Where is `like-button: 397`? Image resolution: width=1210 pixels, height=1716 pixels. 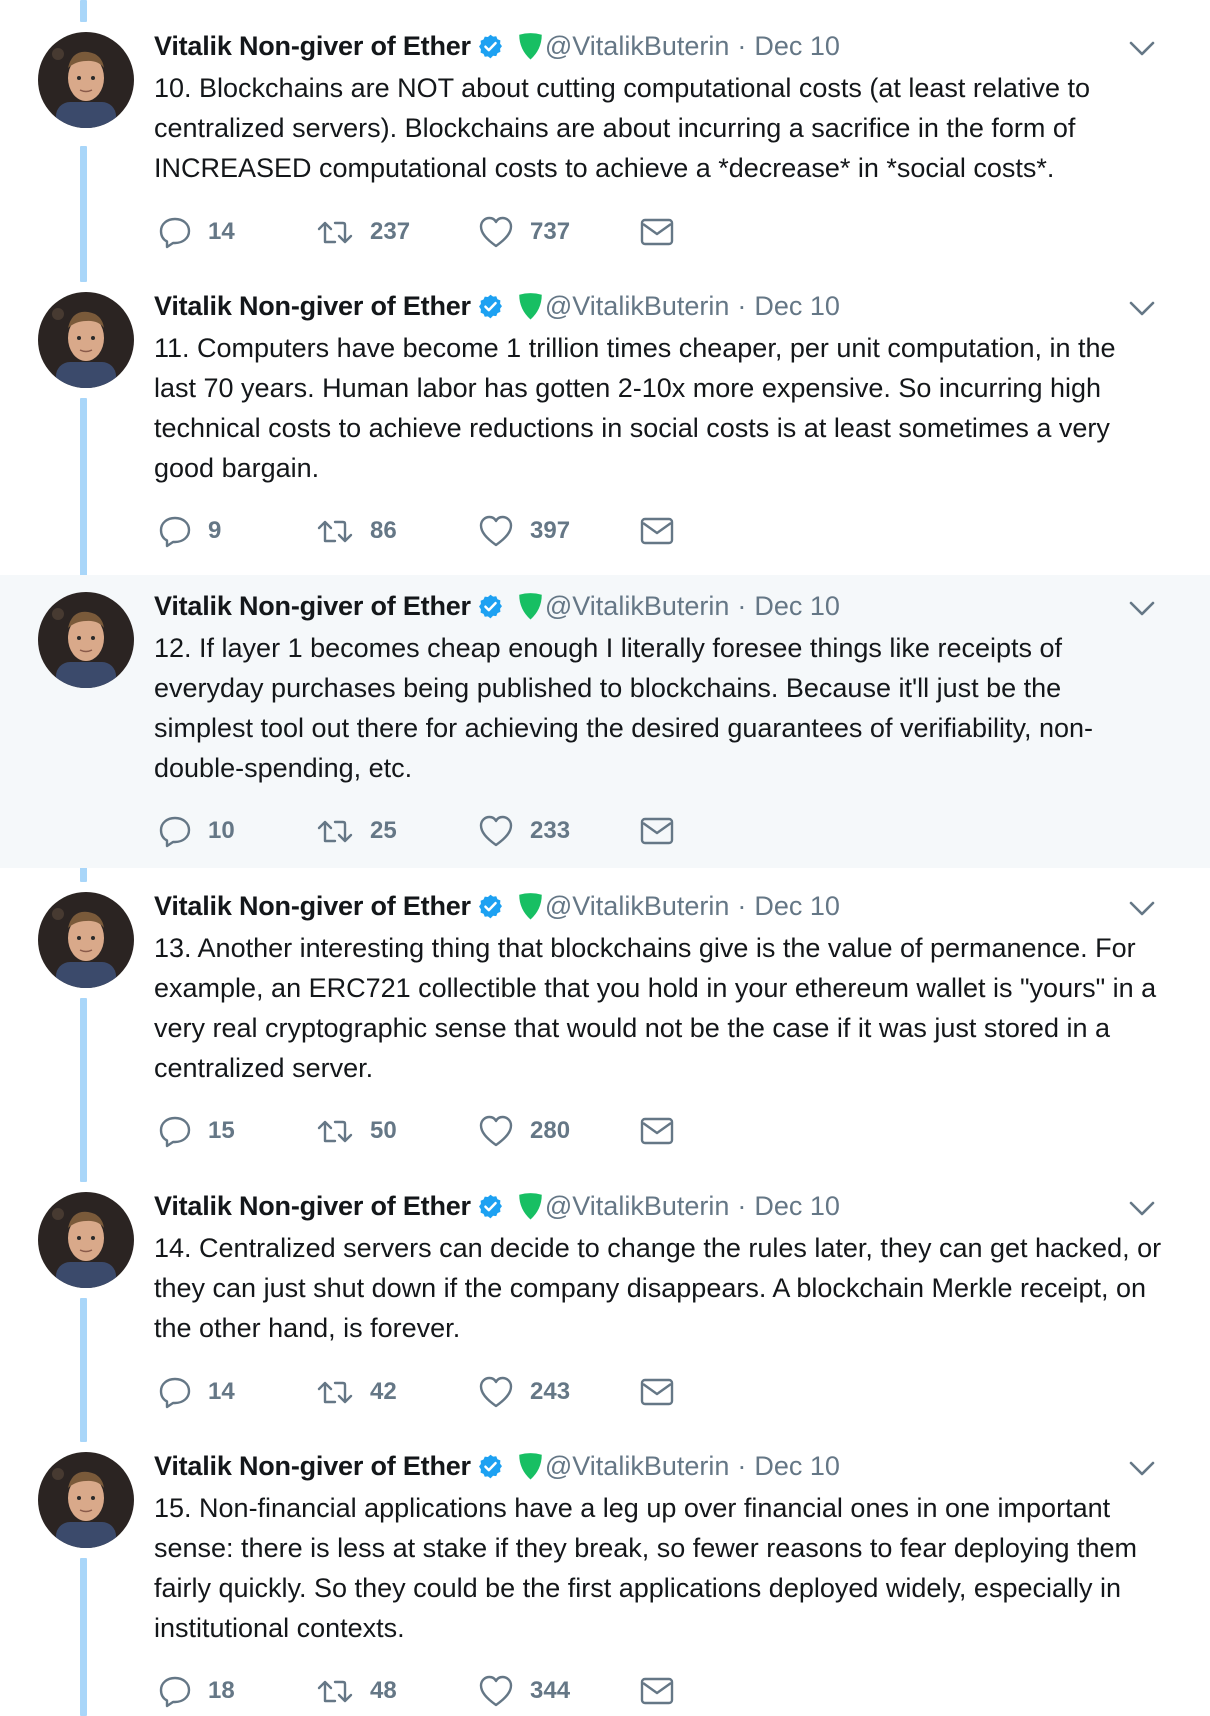
like-button: 397 is located at coordinates (524, 531).